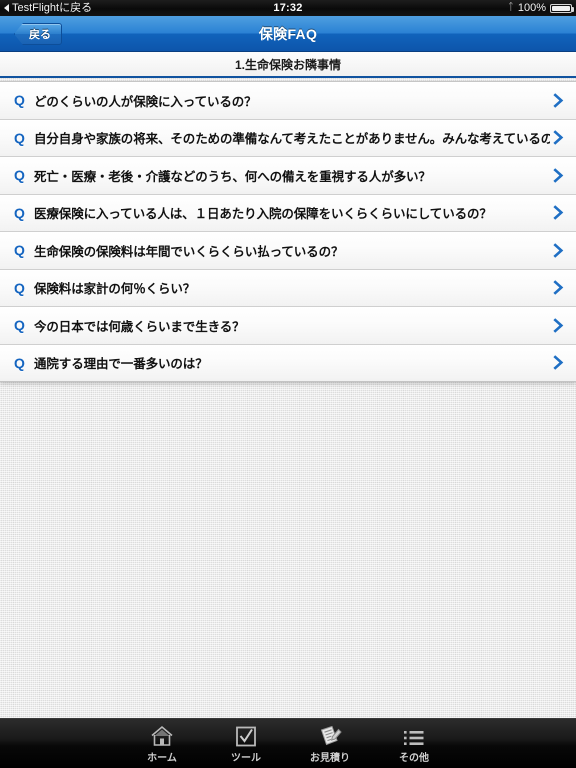 This screenshot has height=768, width=576. What do you see at coordinates (288, 363) in the screenshot?
I see `faq-row: Q 通院する理由で一番多いのは？` at bounding box center [288, 363].